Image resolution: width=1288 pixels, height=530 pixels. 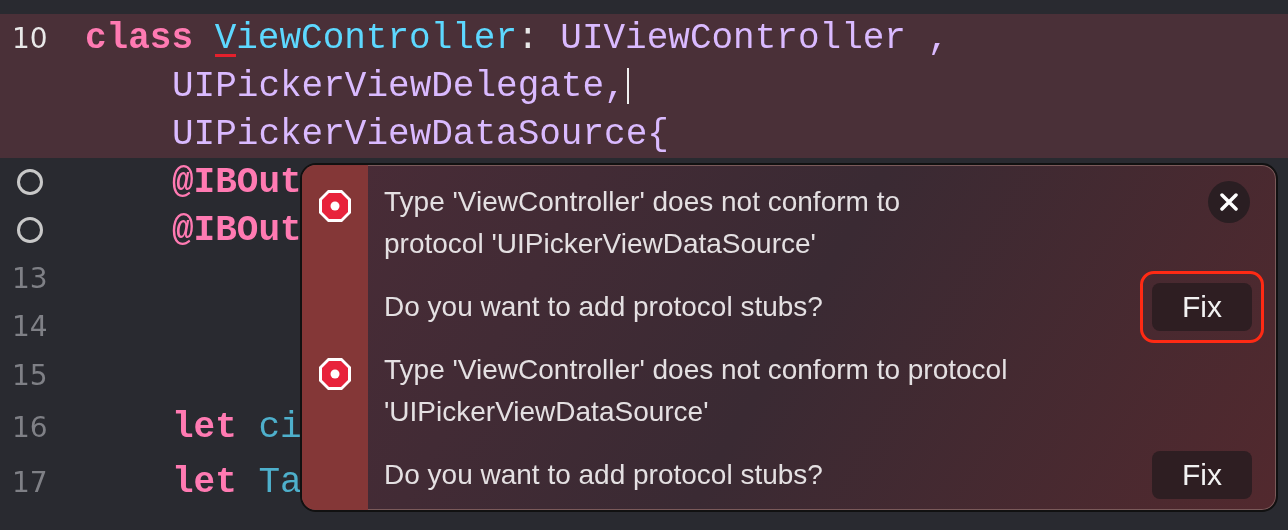 What do you see at coordinates (528, 38) in the screenshot?
I see `code-token: :` at bounding box center [528, 38].